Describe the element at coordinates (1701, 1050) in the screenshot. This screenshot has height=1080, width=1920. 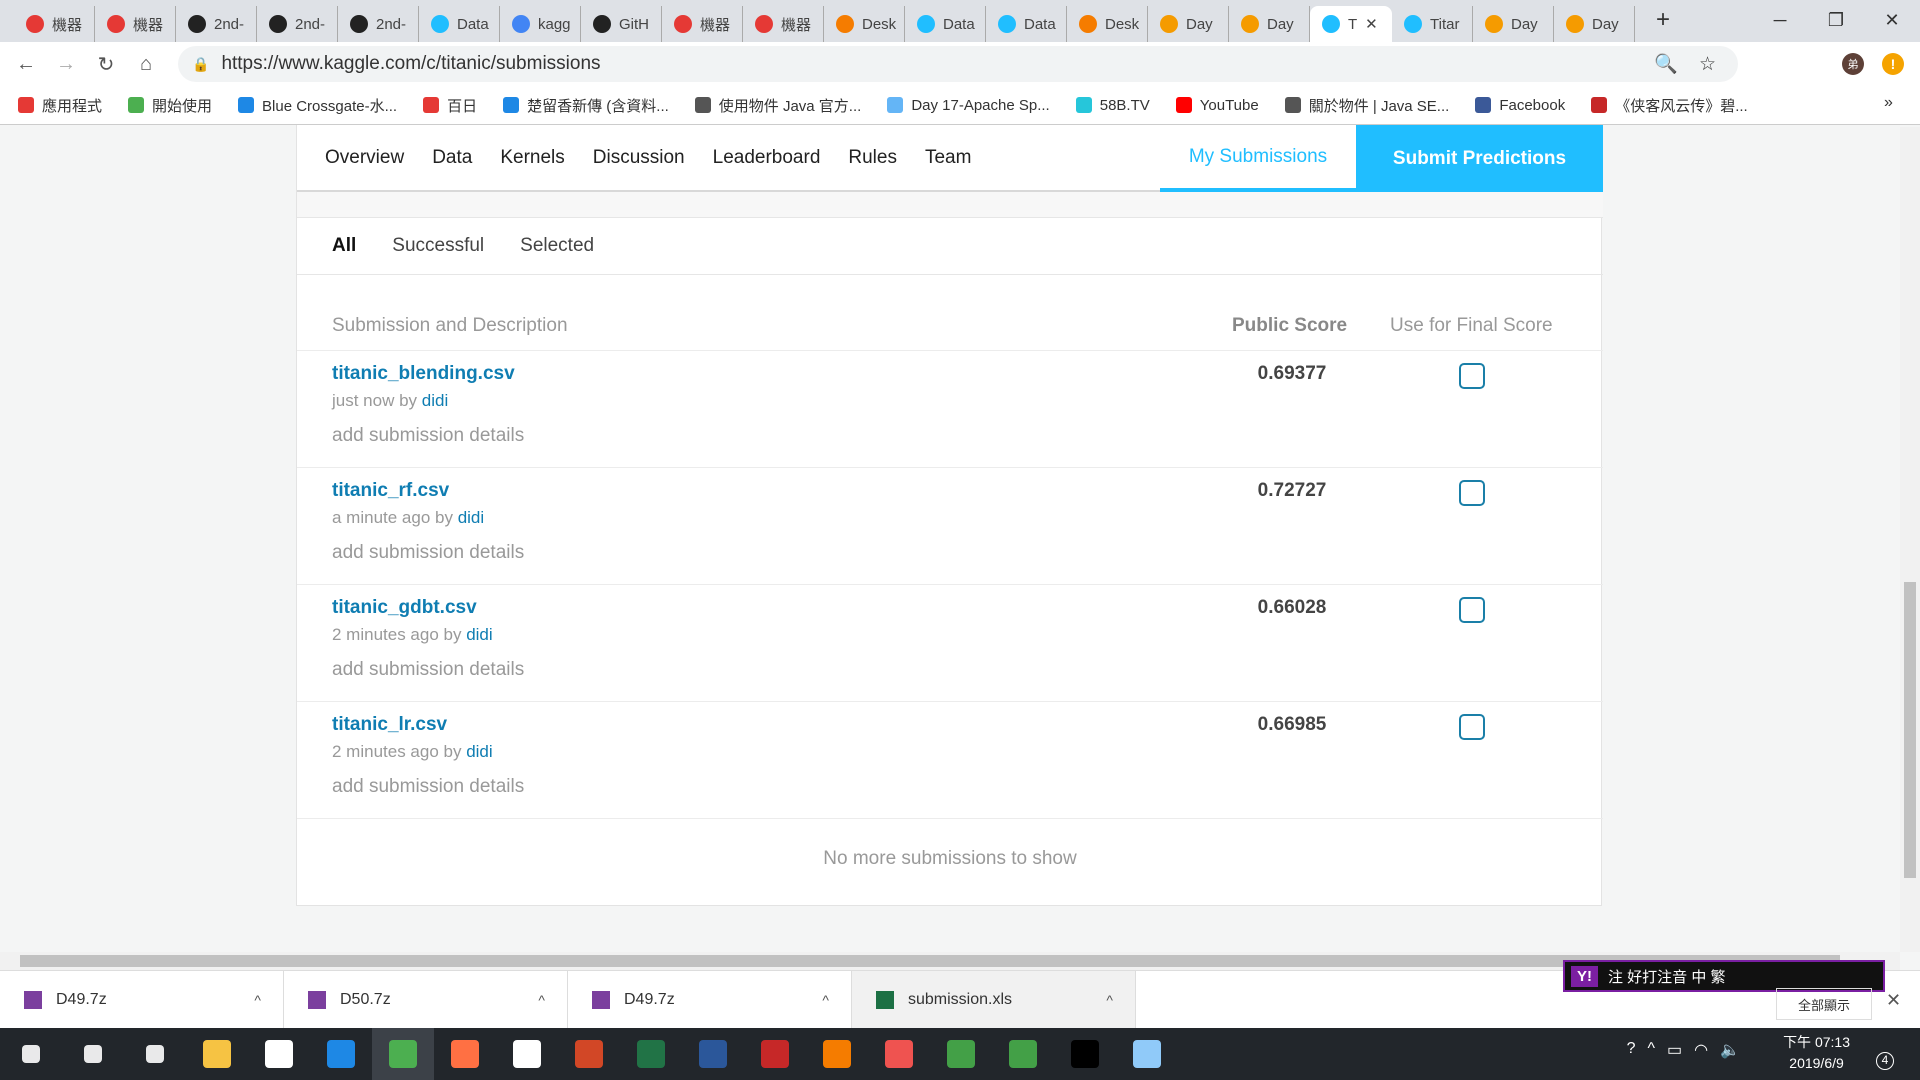
I see `wifi-icon: ◠` at that location.